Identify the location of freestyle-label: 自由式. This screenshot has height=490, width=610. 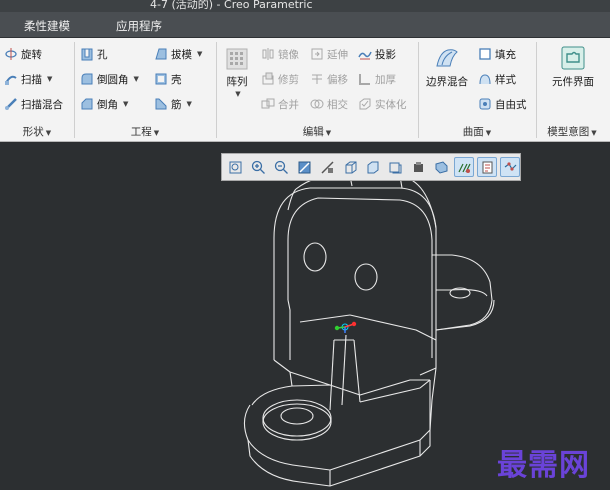
(511, 104).